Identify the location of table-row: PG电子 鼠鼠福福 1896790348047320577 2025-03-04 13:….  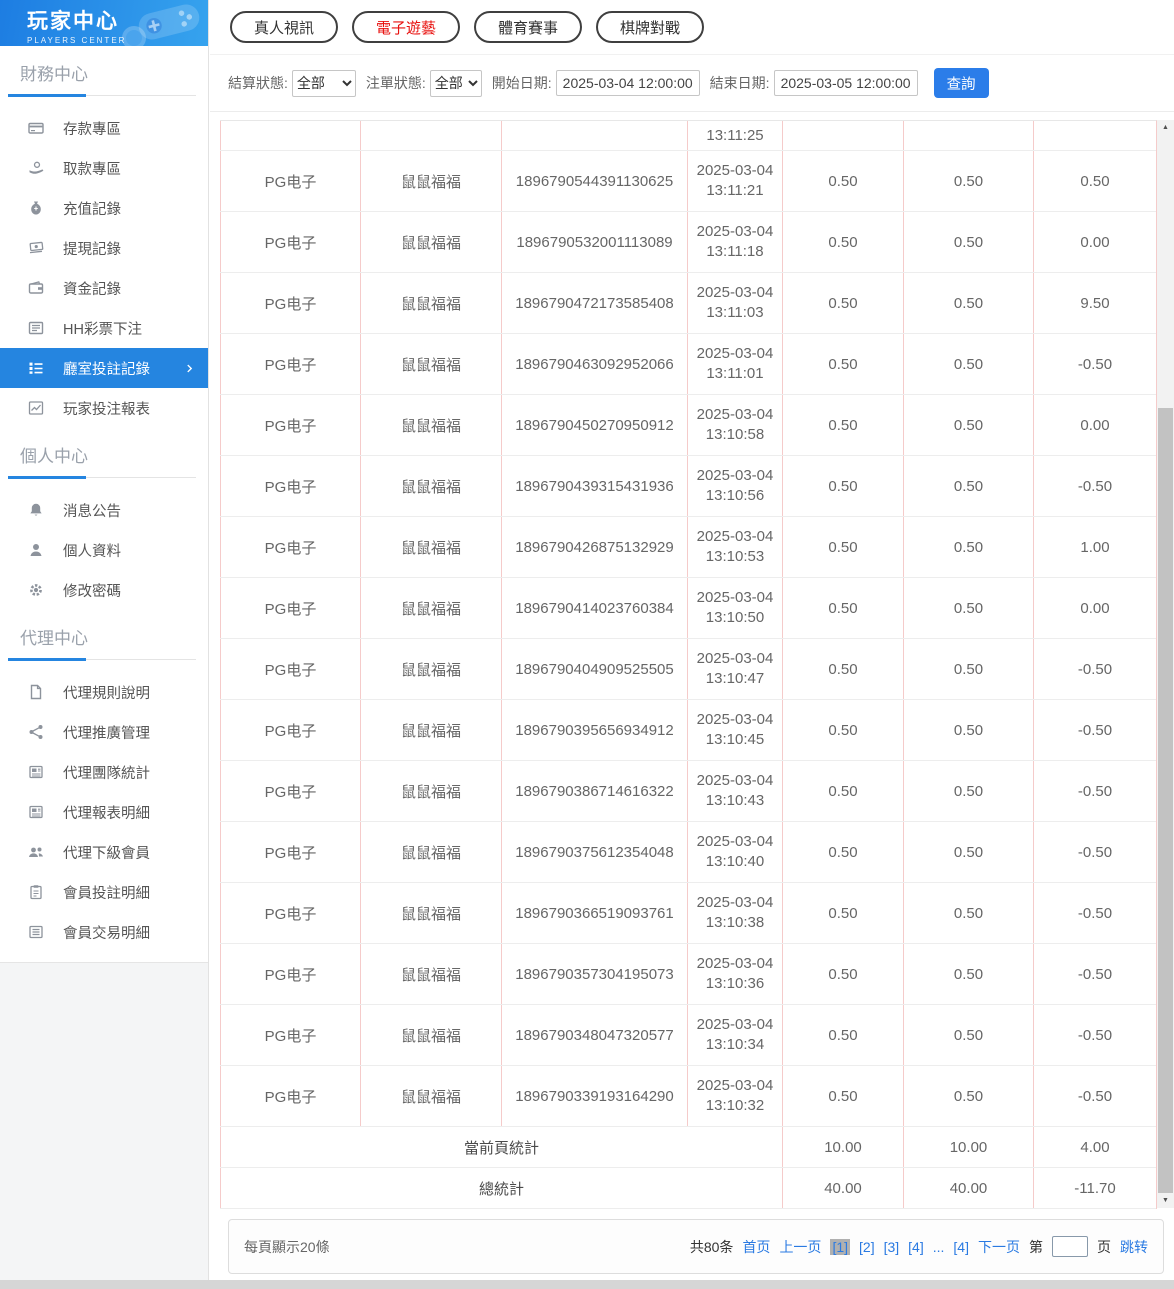
(688, 1035).